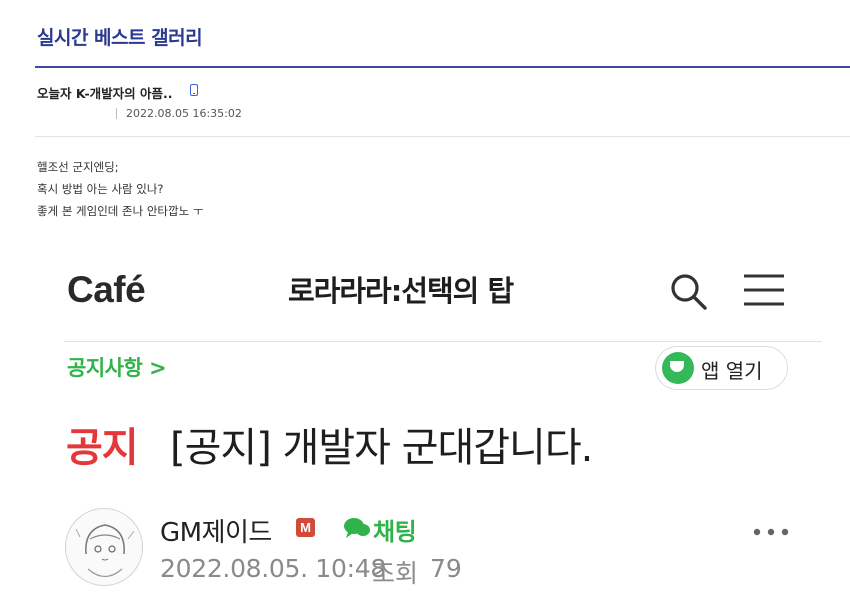 This screenshot has height=611, width=850. What do you see at coordinates (117, 368) in the screenshot?
I see `notice-board-link: 공지사항 >` at bounding box center [117, 368].